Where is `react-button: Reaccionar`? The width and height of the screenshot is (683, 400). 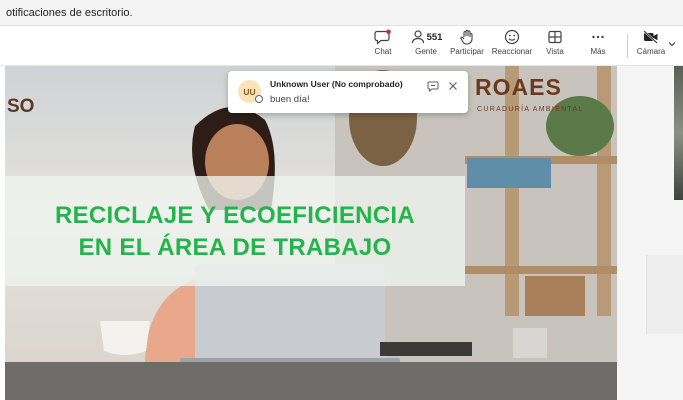 react-button: Reaccionar is located at coordinates (512, 46).